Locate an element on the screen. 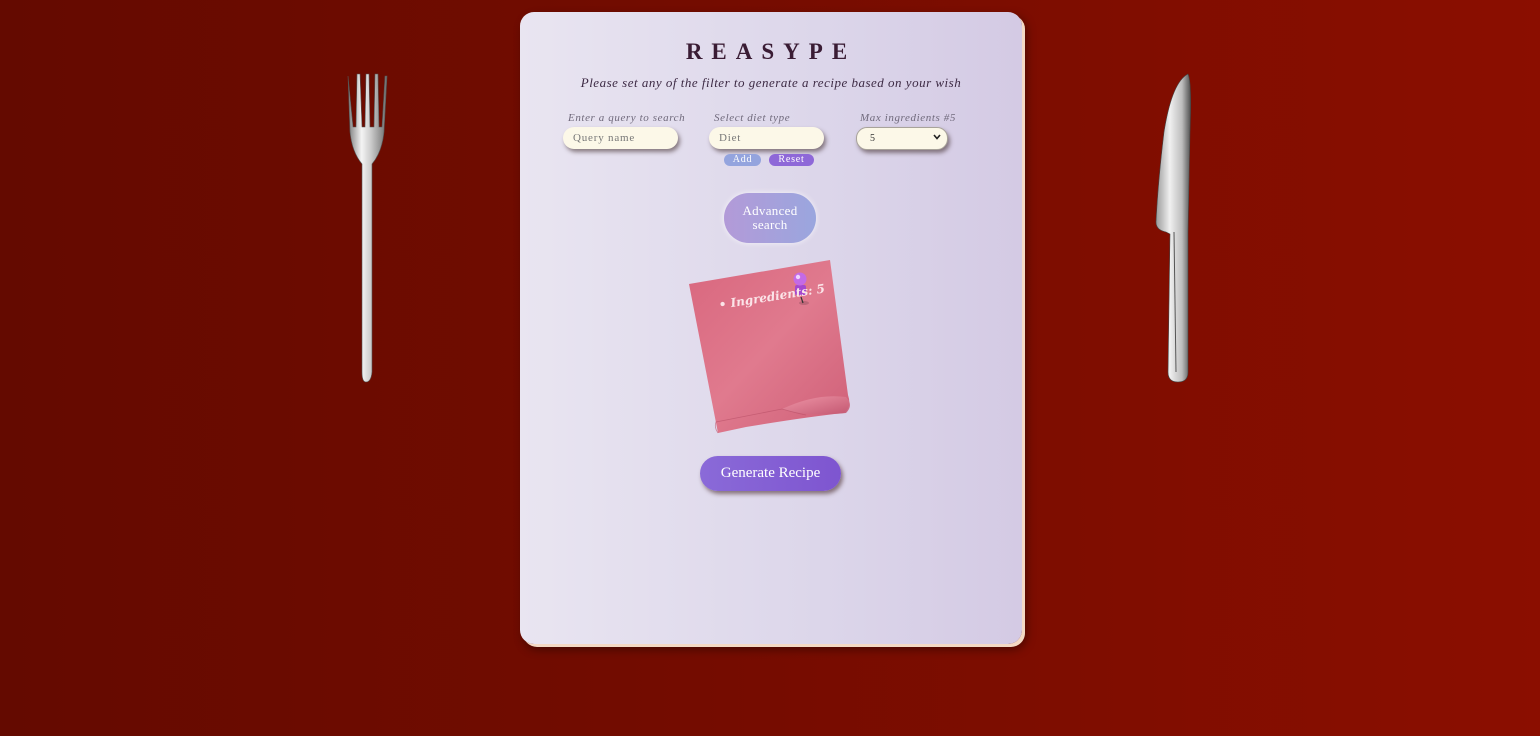 Image resolution: width=1540 pixels, height=736 pixels. reset-button: Reset is located at coordinates (791, 160).